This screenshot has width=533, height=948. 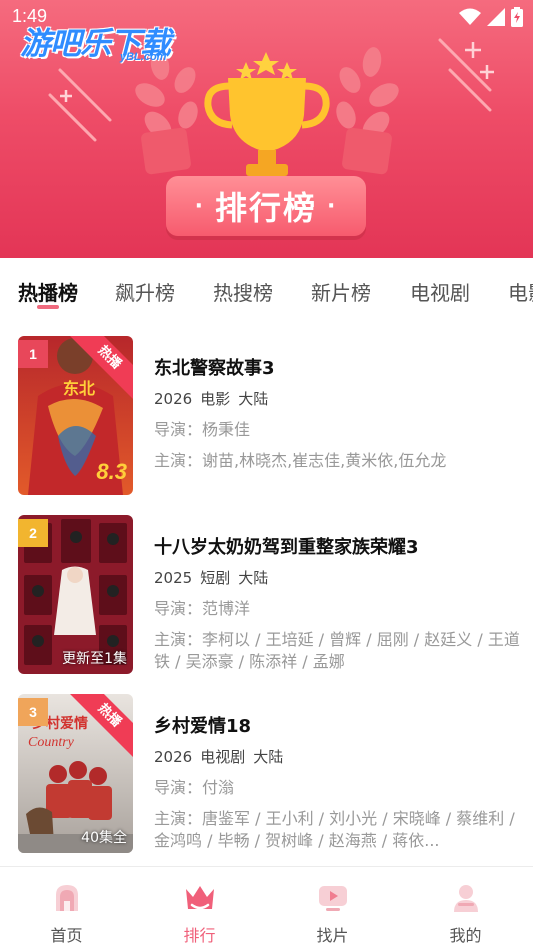 I want to click on poster-thumbnail: 乡村爱情 Country 3 热播 40集全, so click(x=75, y=773).